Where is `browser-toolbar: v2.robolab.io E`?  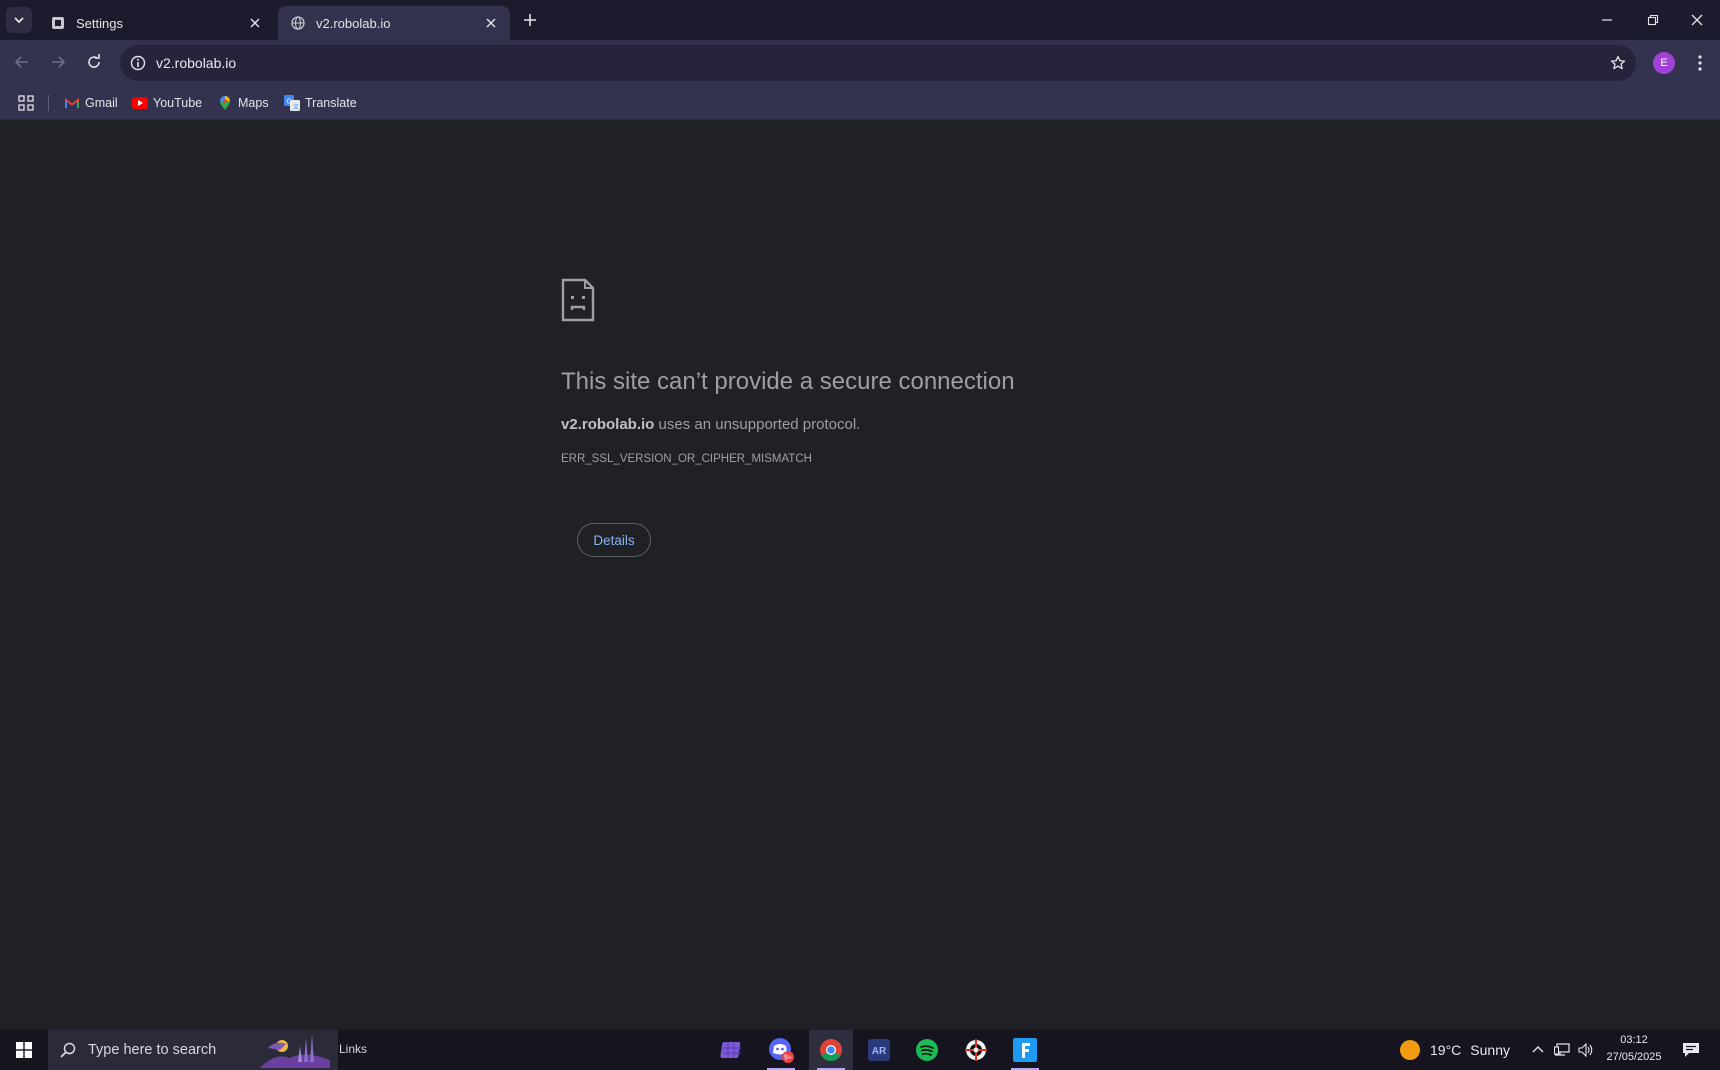
browser-toolbar: v2.robolab.io E is located at coordinates (860, 63).